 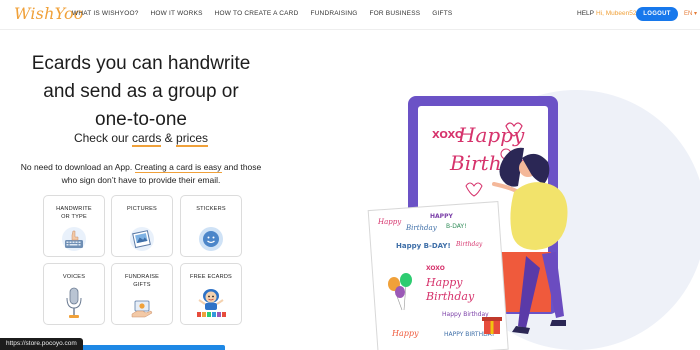 What do you see at coordinates (147, 139) in the screenshot?
I see `cards-link: cards` at bounding box center [147, 139].